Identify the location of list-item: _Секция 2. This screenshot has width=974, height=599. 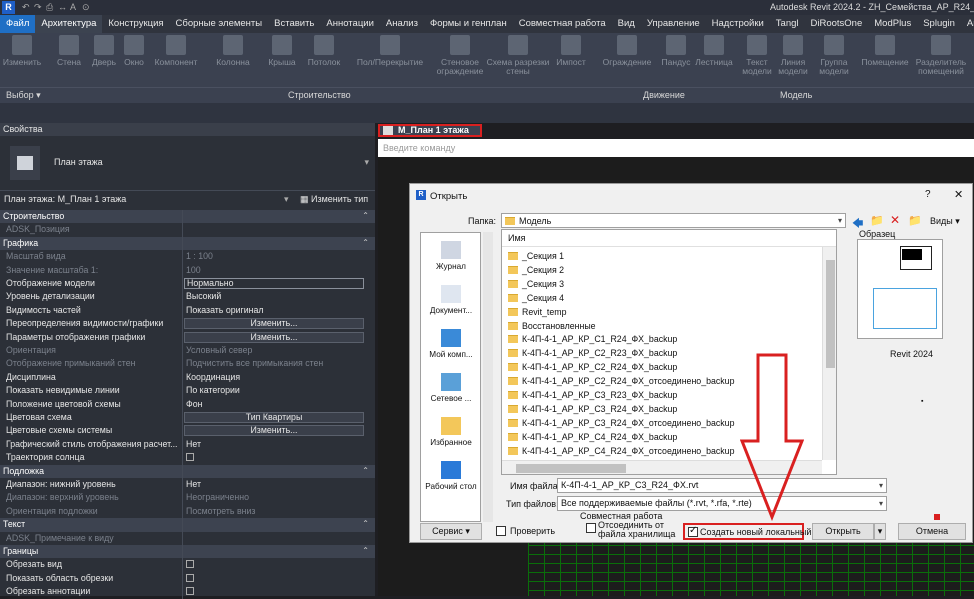
(536, 270).